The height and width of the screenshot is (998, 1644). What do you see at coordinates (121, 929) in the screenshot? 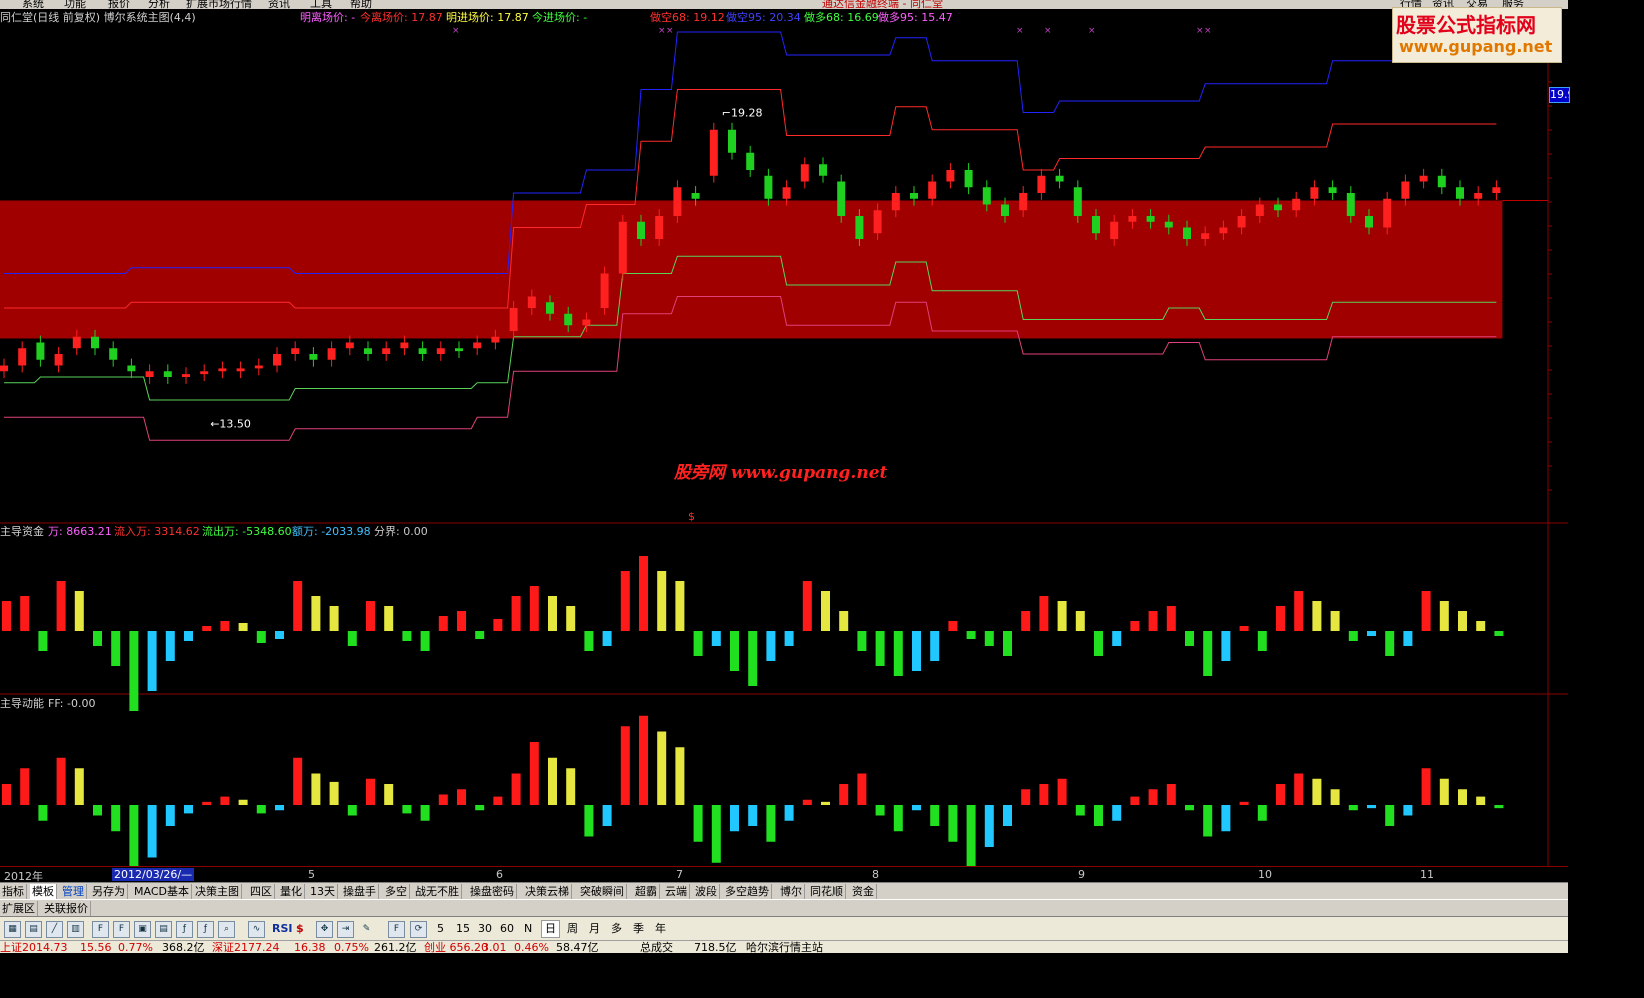
I see `f10-detail-icon: F` at bounding box center [121, 929].